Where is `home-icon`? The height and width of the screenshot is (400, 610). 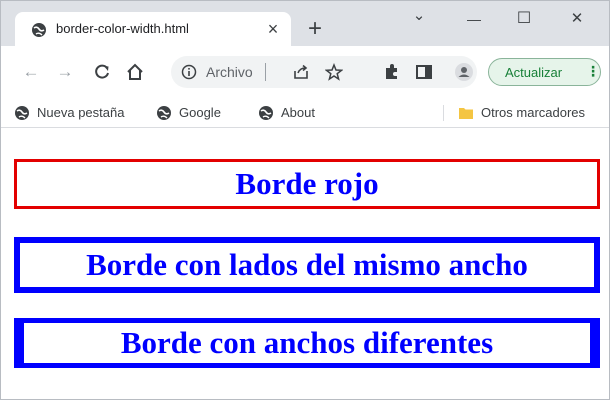 home-icon is located at coordinates (135, 72).